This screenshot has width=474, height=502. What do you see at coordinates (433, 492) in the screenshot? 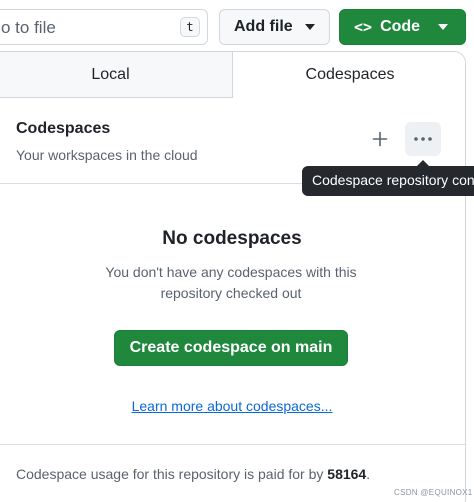
I see `watermark: CSDN @EQUINOX1` at bounding box center [433, 492].